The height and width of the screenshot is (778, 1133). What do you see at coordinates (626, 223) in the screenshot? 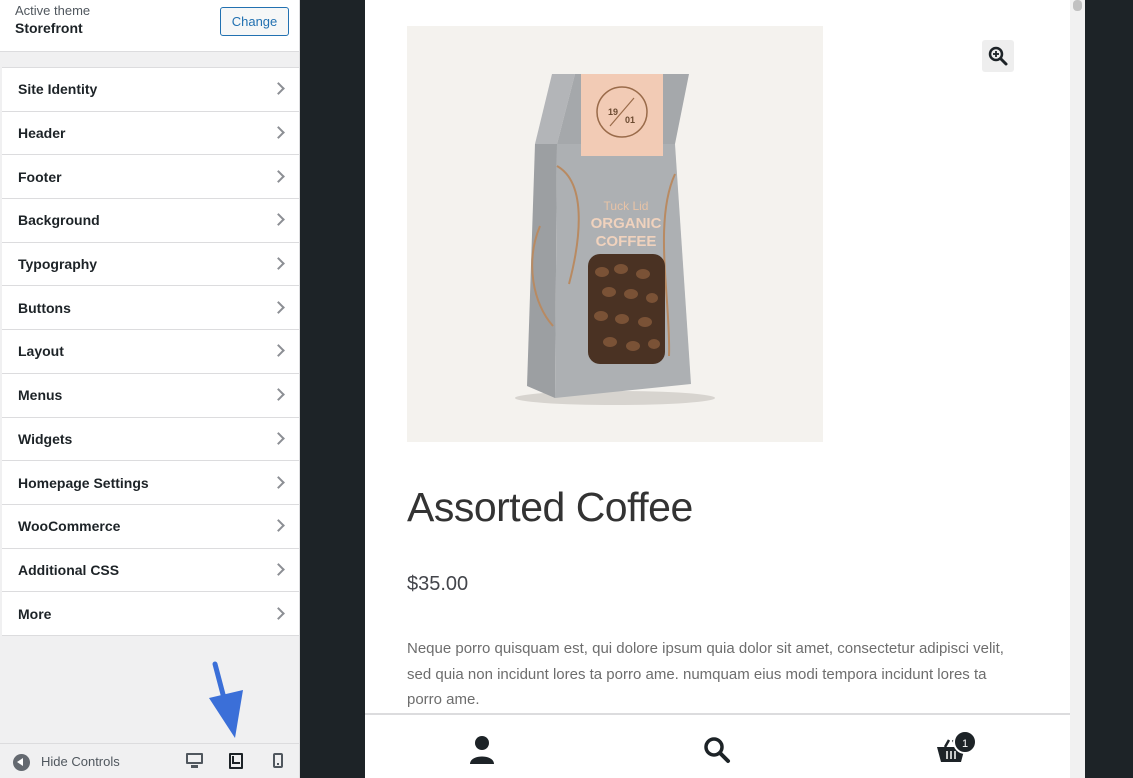
I see `bag-text-line2: ORGANIC` at bounding box center [626, 223].